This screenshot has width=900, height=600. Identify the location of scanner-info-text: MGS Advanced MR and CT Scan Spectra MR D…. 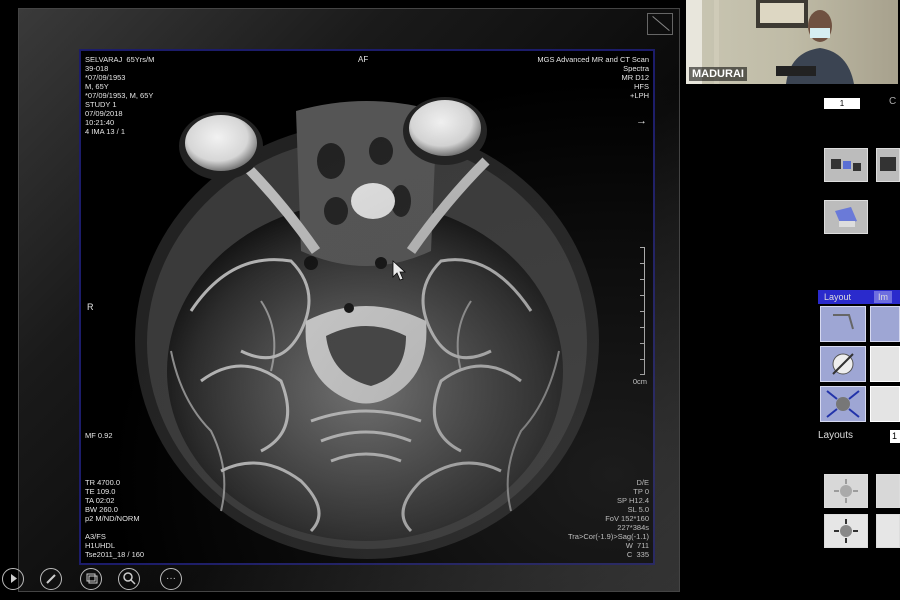
(593, 77).